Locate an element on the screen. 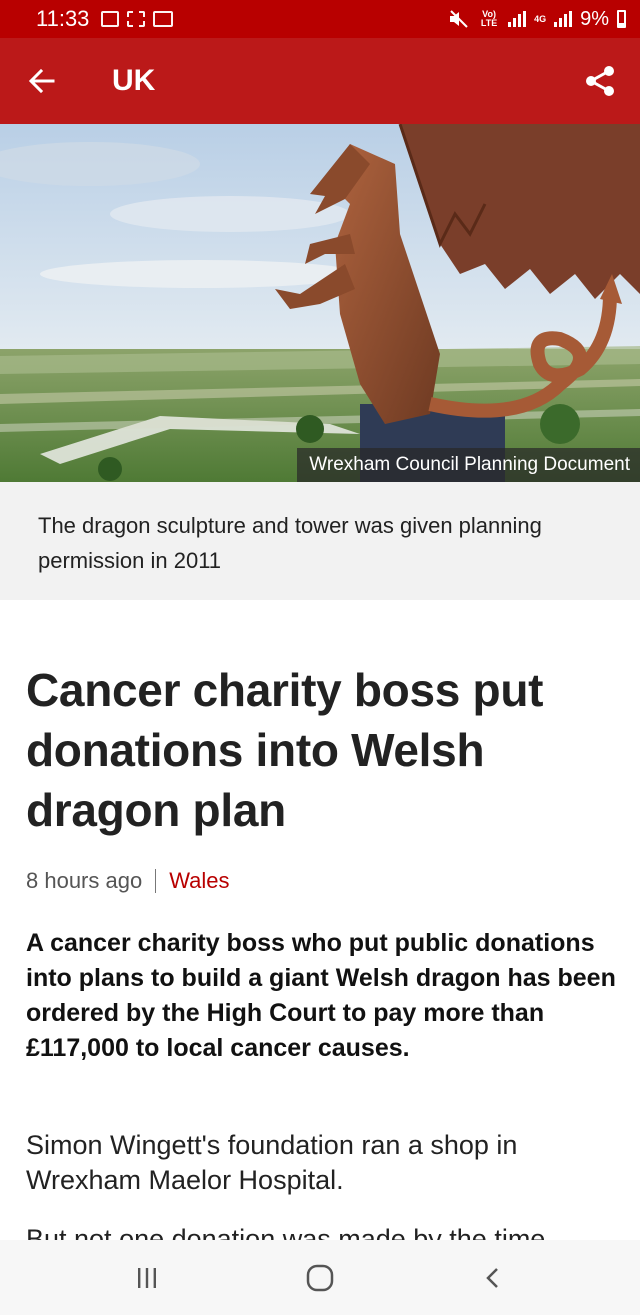 The height and width of the screenshot is (1315, 640). recent-apps-button is located at coordinates (147, 1278).